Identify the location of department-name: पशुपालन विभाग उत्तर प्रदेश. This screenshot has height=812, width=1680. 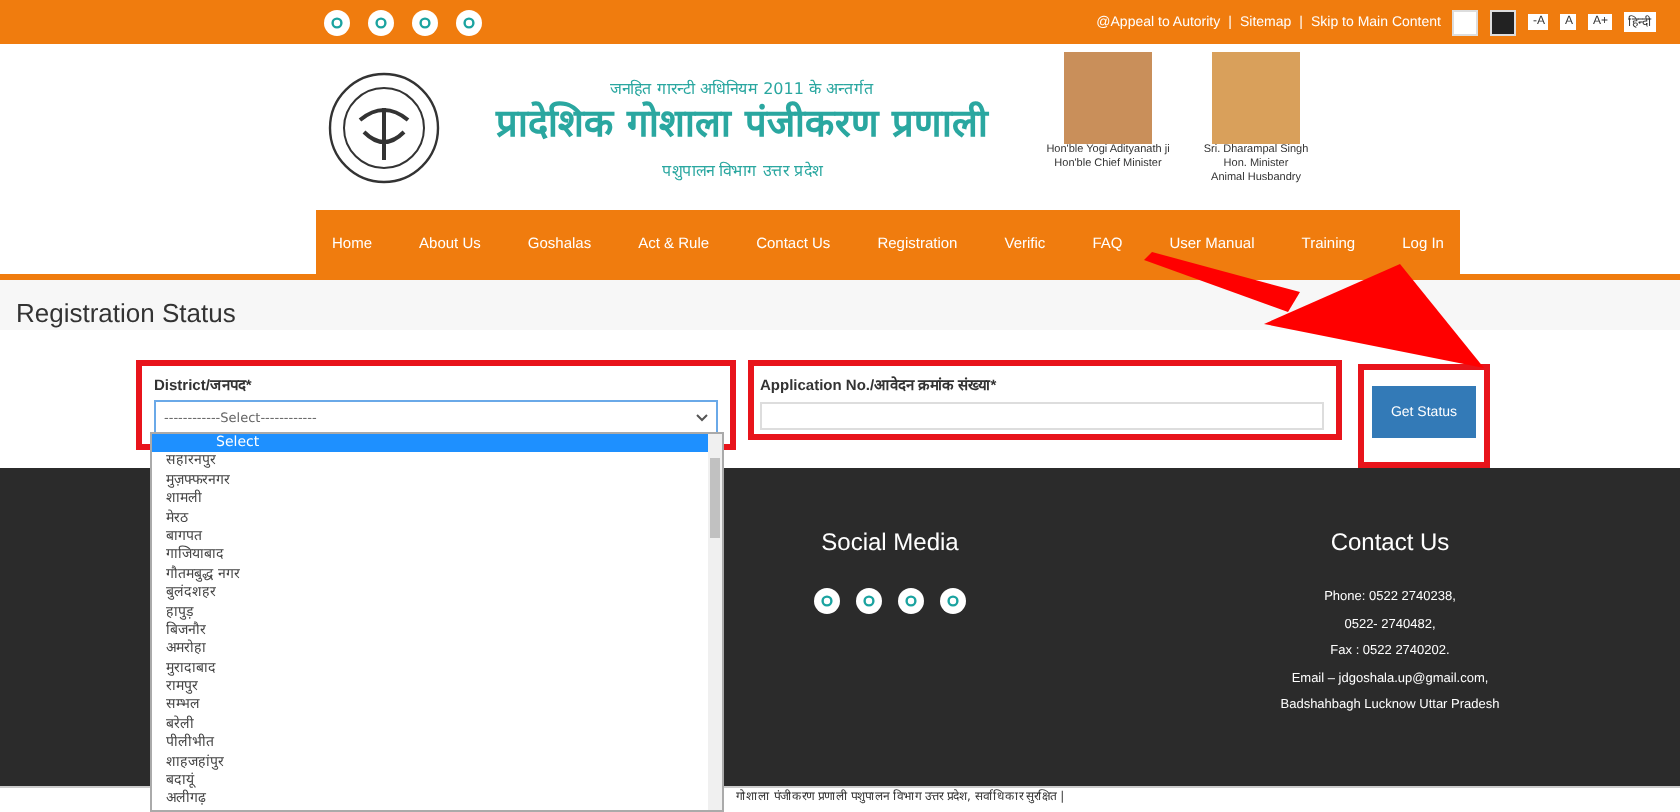
(742, 169).